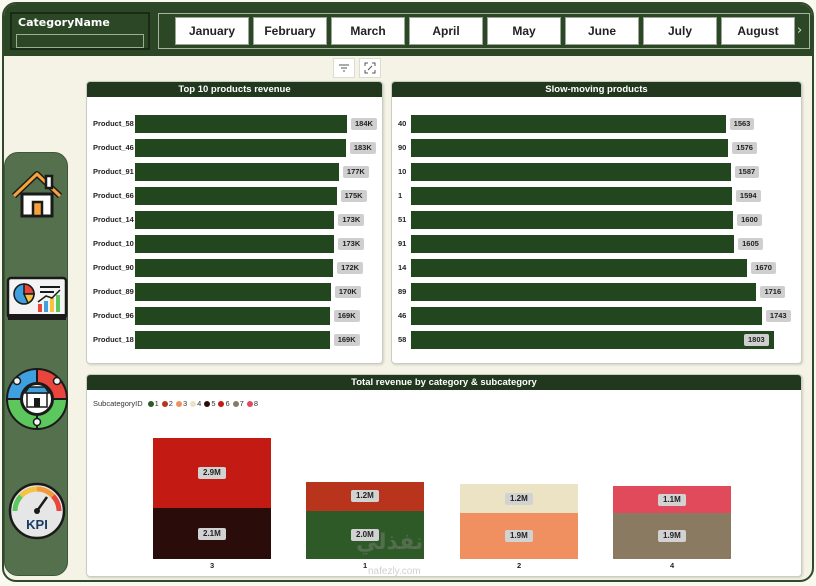 Image resolution: width=816 pixels, height=586 pixels. What do you see at coordinates (195, 403) in the screenshot?
I see `legend-item: 4` at bounding box center [195, 403].